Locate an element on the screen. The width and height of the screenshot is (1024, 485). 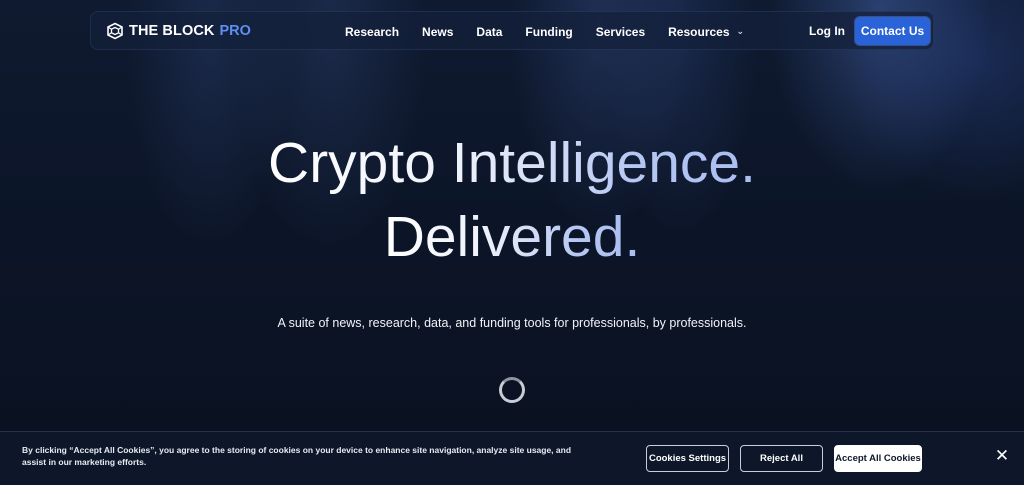
logo: THE BLOCK PRO is located at coordinates (178, 31).